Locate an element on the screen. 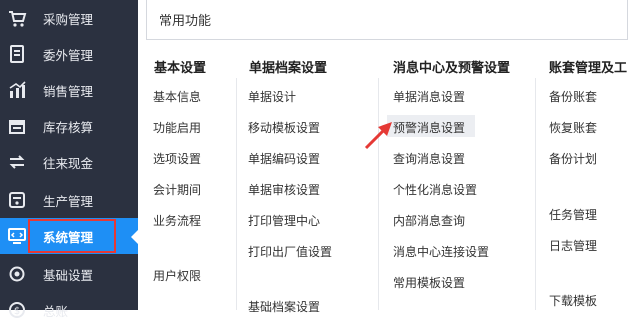 Image resolution: width=628 pixels, height=328 pixels. link-document-coding: 单据编码设置 is located at coordinates (284, 158).